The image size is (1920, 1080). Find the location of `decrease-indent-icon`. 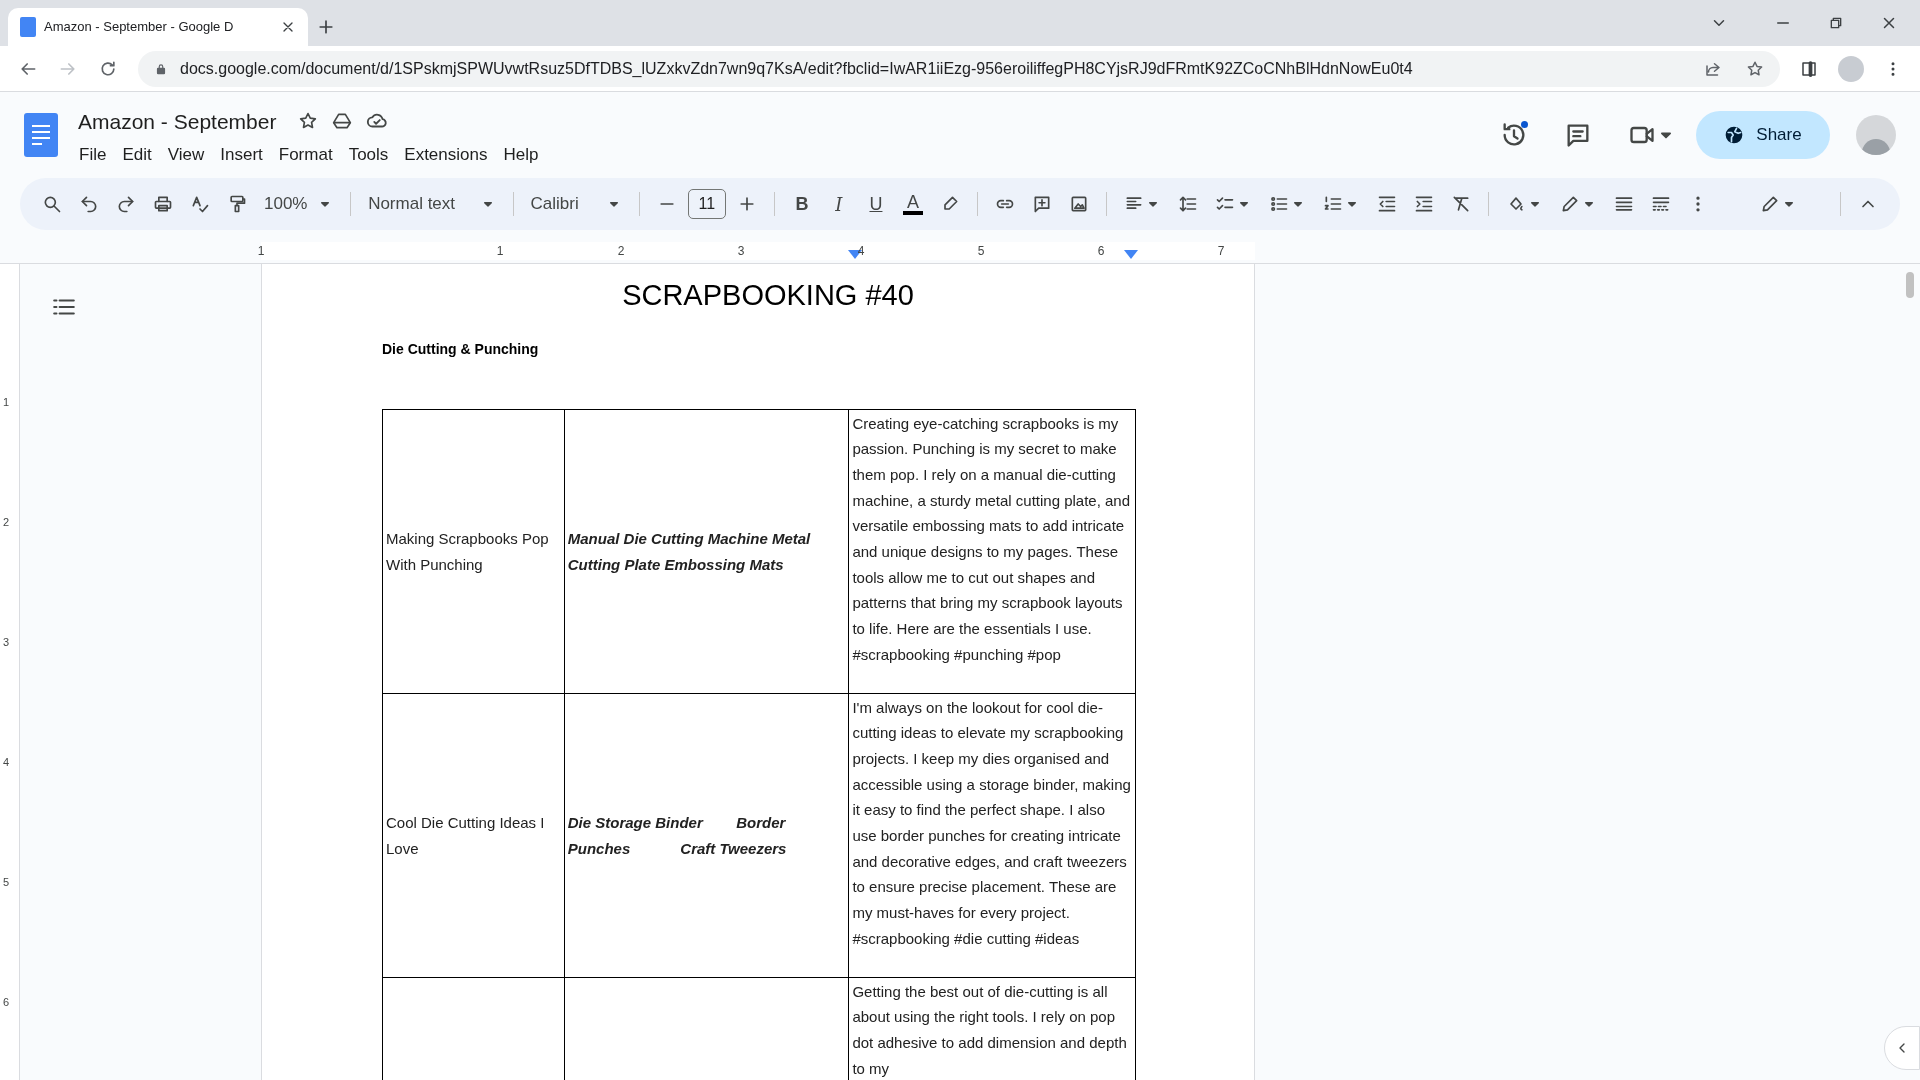

decrease-indent-icon is located at coordinates (1386, 204).